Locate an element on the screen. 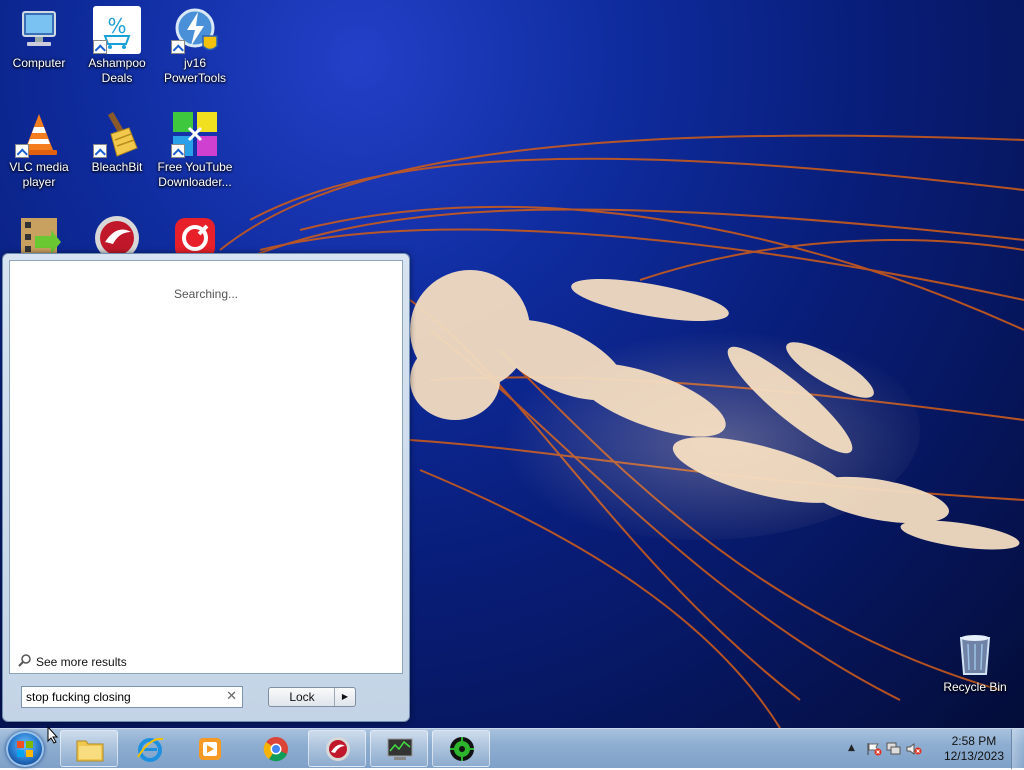  see-more-results-label: See more results is located at coordinates (81, 661).